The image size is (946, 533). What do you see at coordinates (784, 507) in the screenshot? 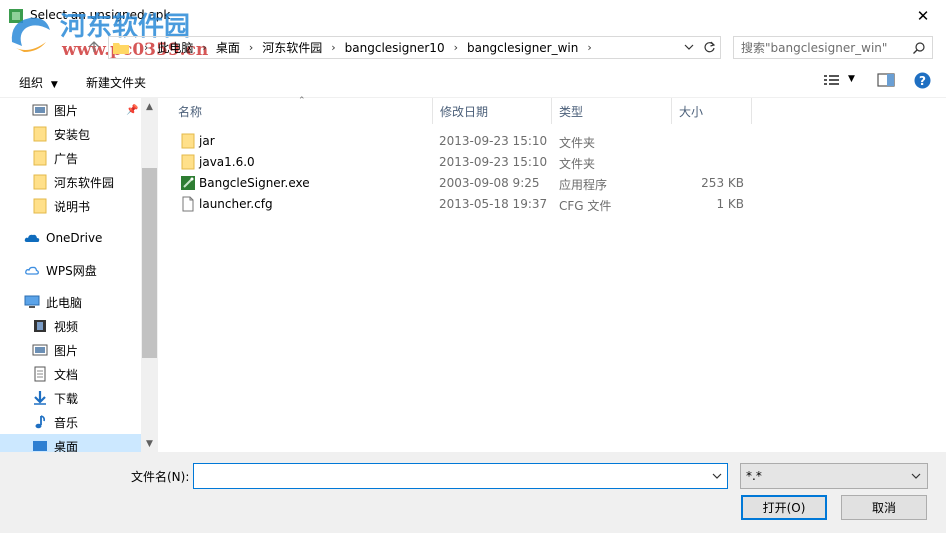
I see `open-button: 打开(O)` at bounding box center [784, 507].